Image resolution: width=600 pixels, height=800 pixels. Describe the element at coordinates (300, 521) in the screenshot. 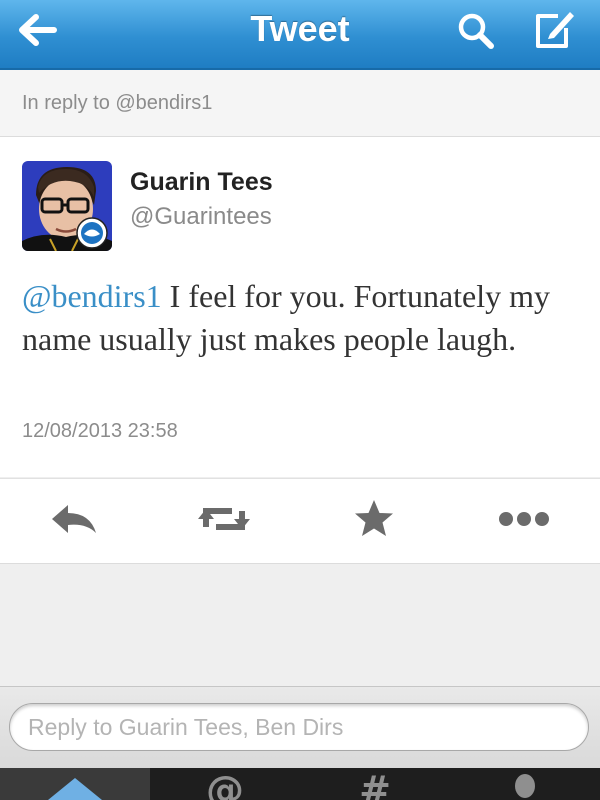

I see `tweet-actions` at that location.